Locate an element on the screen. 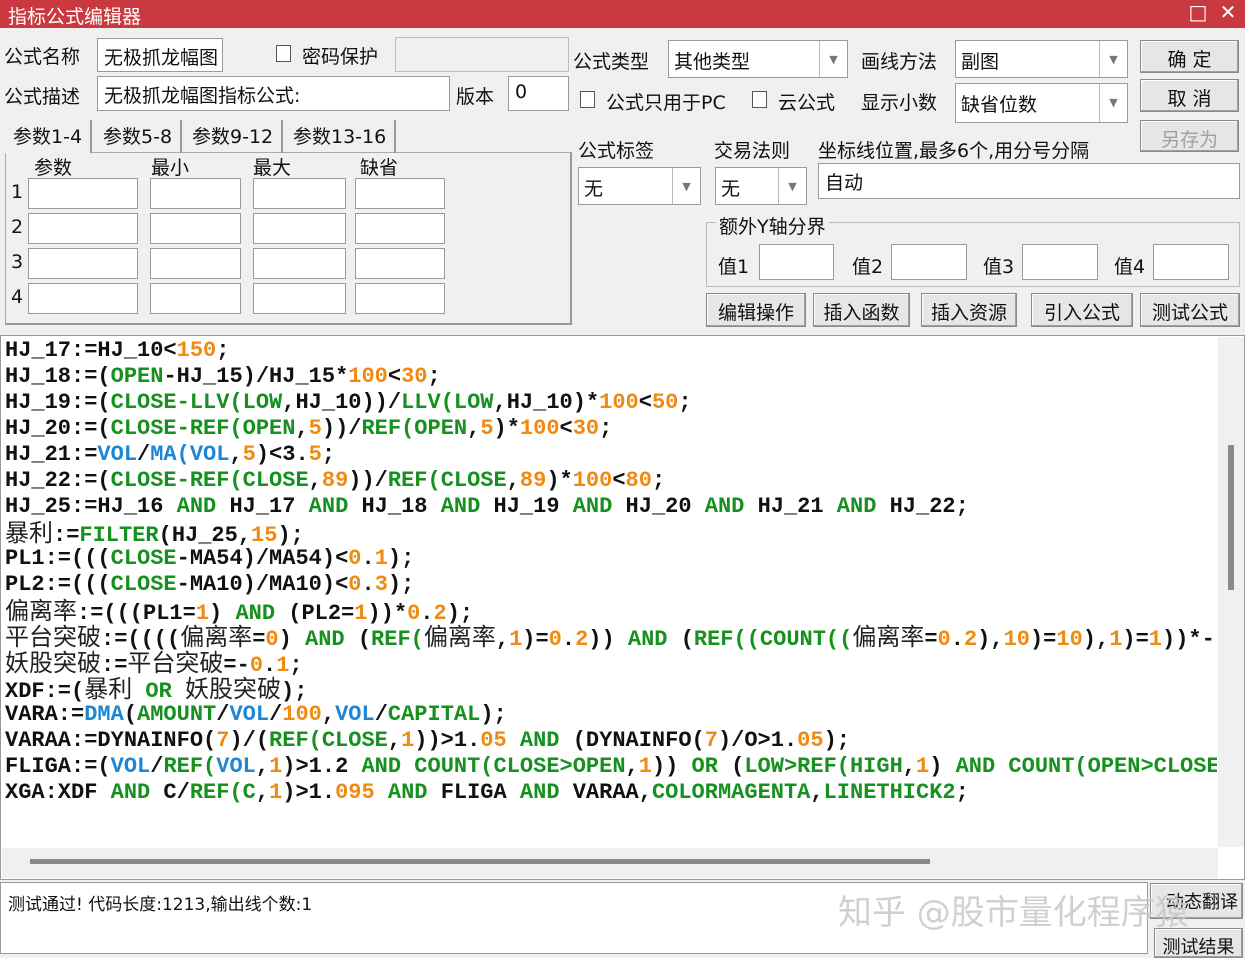 The width and height of the screenshot is (1245, 958). code-token: ( is located at coordinates (358, 638).